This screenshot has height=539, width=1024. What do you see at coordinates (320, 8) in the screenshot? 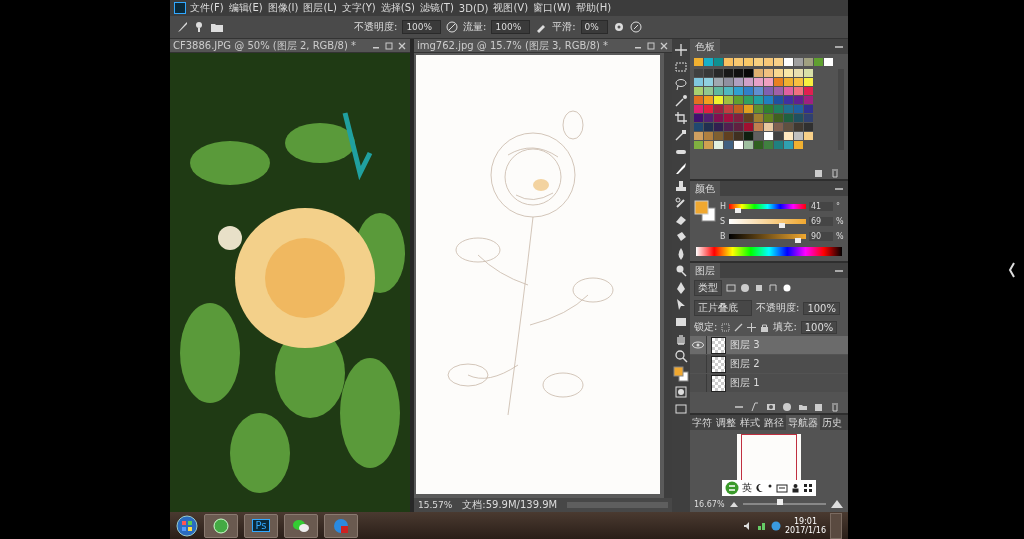
I see `menu-item: 图层(L)` at bounding box center [320, 8].